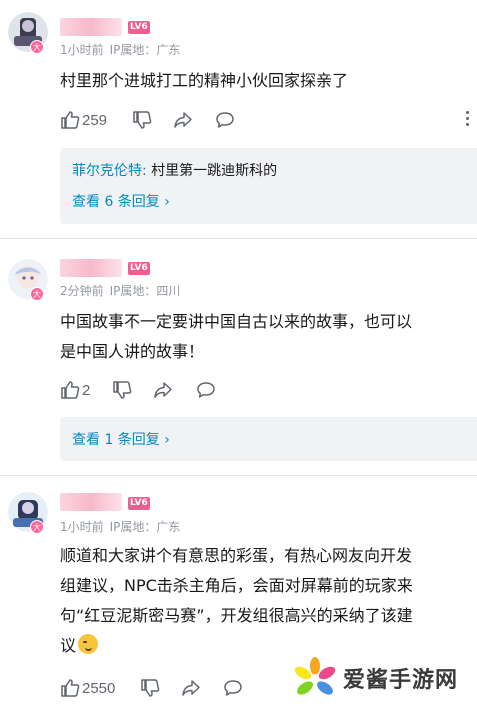 Image resolution: width=477 pixels, height=706 pixels. Describe the element at coordinates (99, 688) in the screenshot. I see `like-count: 2550` at that location.